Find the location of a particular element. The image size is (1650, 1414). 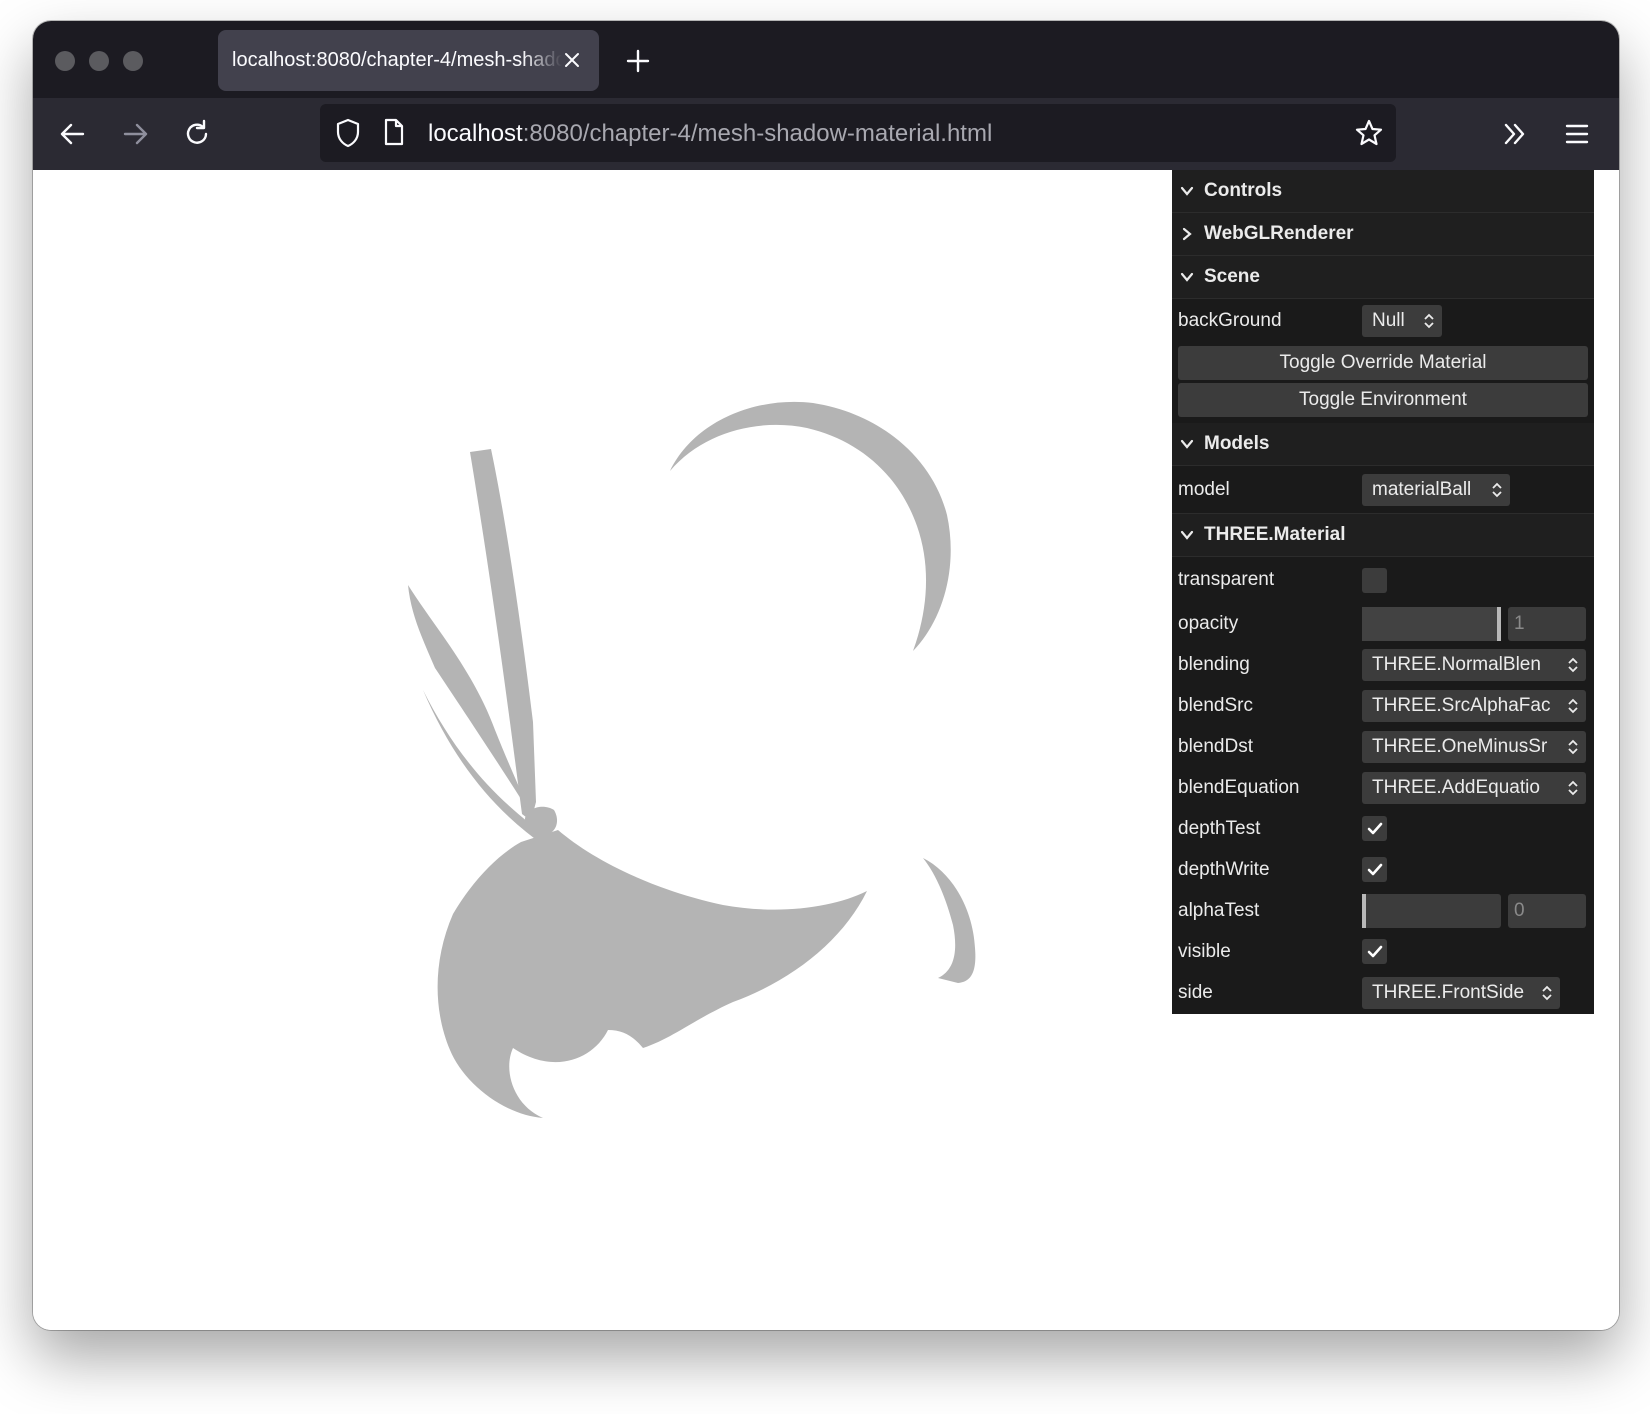

opacity-input: 1 is located at coordinates (1547, 623).